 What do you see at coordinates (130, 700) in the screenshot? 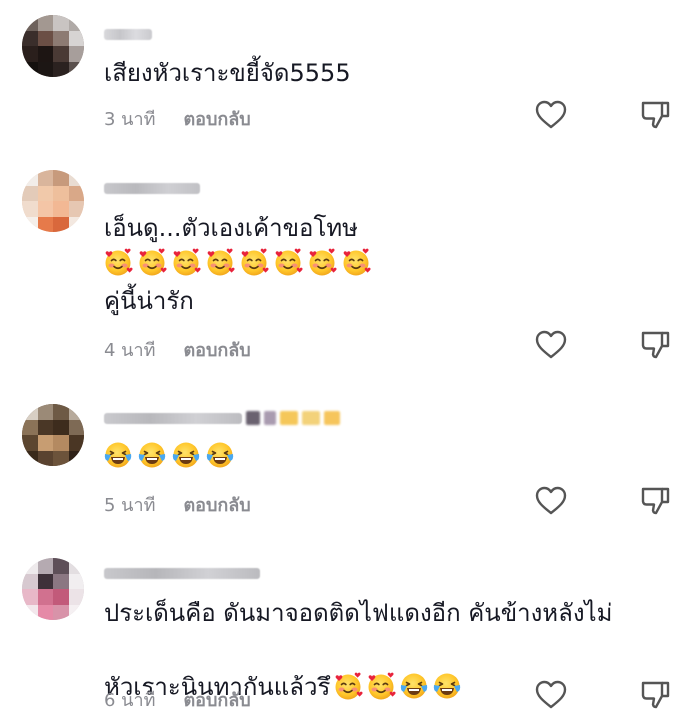
I see `timestamp: 6 นาที` at bounding box center [130, 700].